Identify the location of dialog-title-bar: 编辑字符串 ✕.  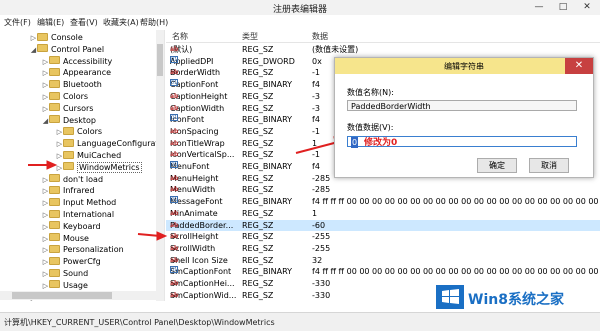
(464, 66).